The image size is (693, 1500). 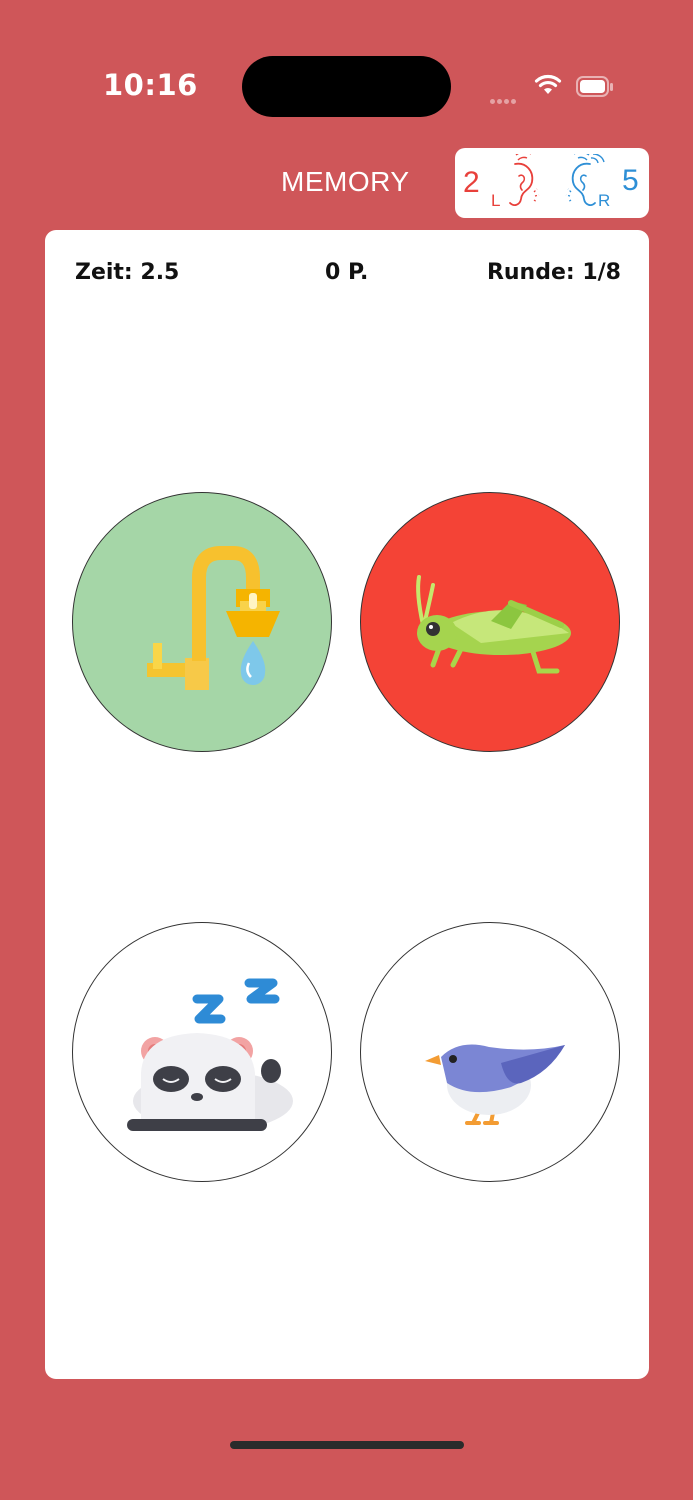 What do you see at coordinates (471, 182) in the screenshot?
I see `left-ear-value: 2` at bounding box center [471, 182].